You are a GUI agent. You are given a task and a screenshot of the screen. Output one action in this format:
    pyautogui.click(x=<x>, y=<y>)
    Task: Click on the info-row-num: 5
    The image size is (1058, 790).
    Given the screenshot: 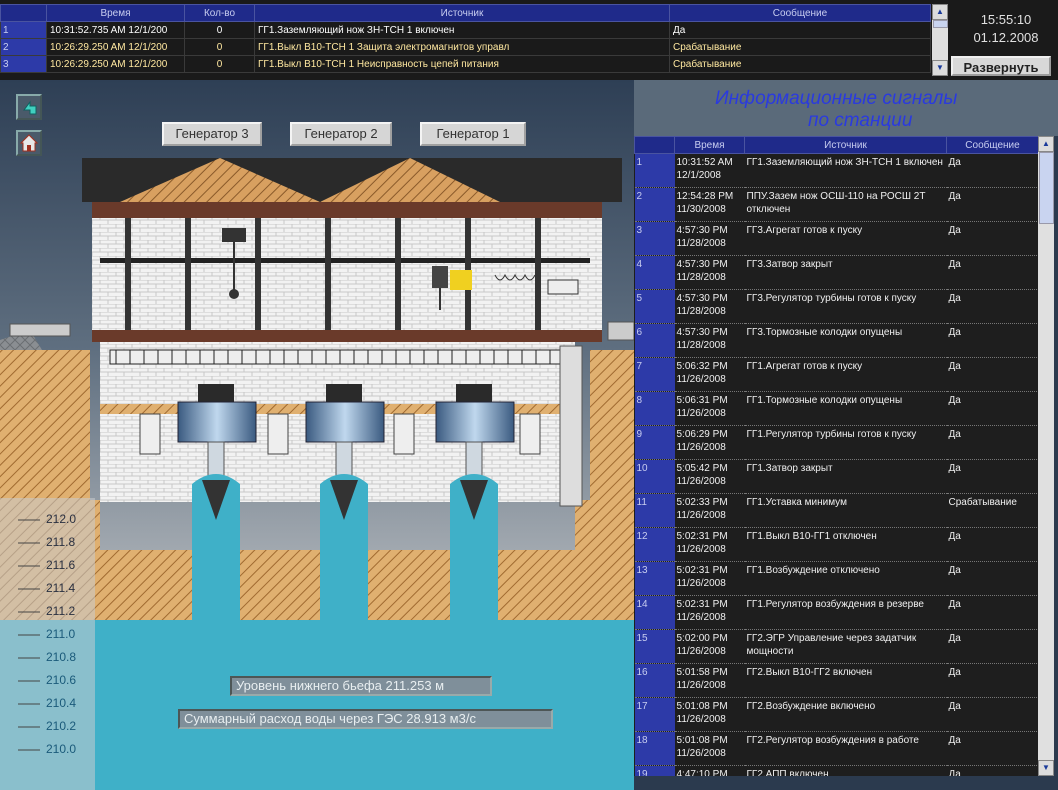 What is the action you would take?
    pyautogui.click(x=654, y=306)
    